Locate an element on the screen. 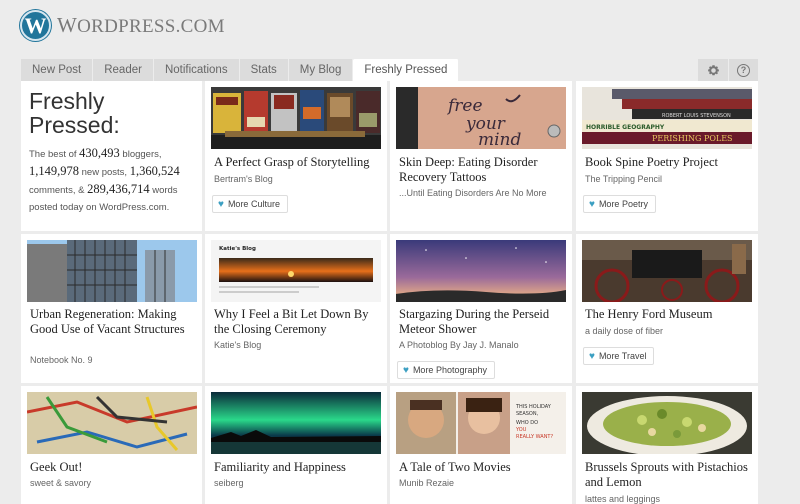 Image resolution: width=800 pixels, height=504 pixels. intro-text-4: comments, & is located at coordinates (58, 190).